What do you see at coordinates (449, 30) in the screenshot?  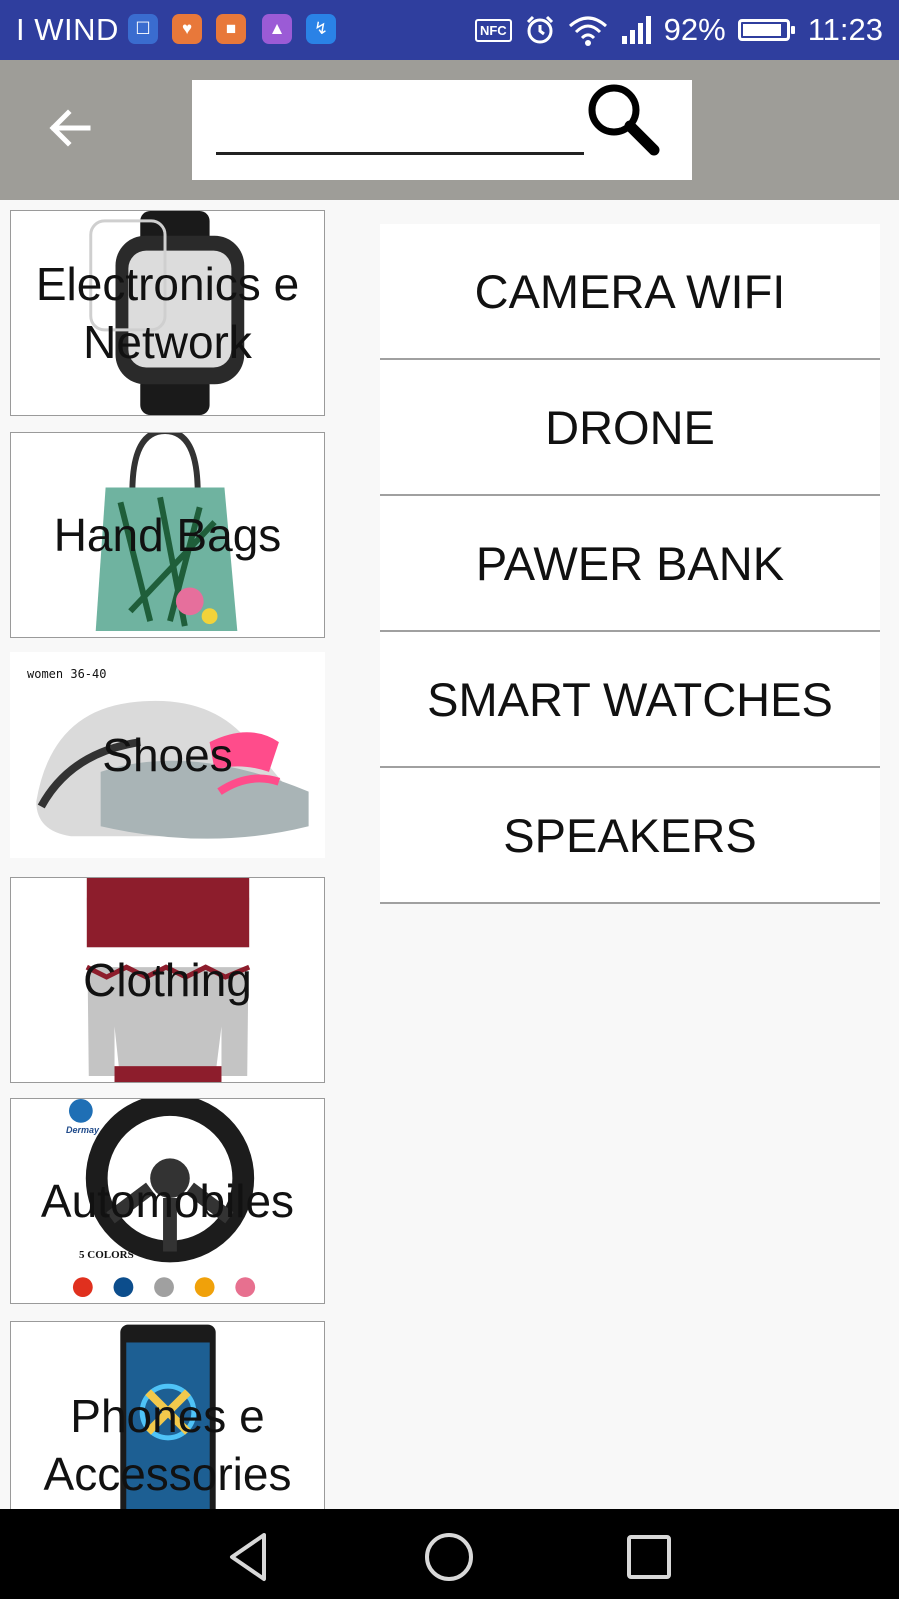 I see `status-bar: I WIND ☐ ♥ ■ ▲ ↯ NFC 92% 11:23` at bounding box center [449, 30].